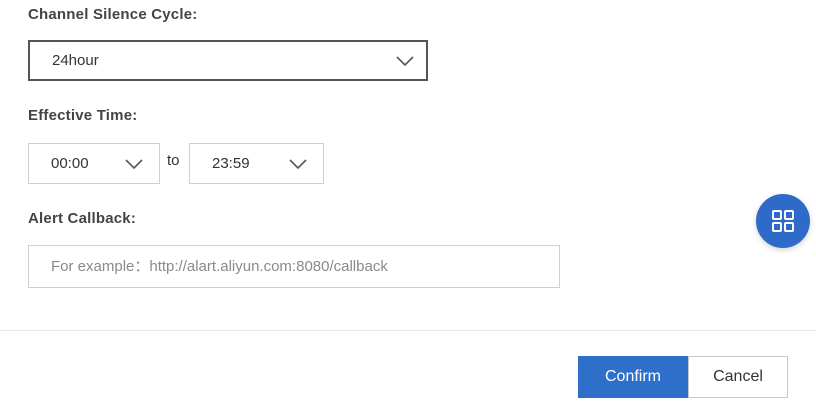 This screenshot has height=412, width=816. I want to click on effective-time-label: Effective Time:, so click(83, 115).